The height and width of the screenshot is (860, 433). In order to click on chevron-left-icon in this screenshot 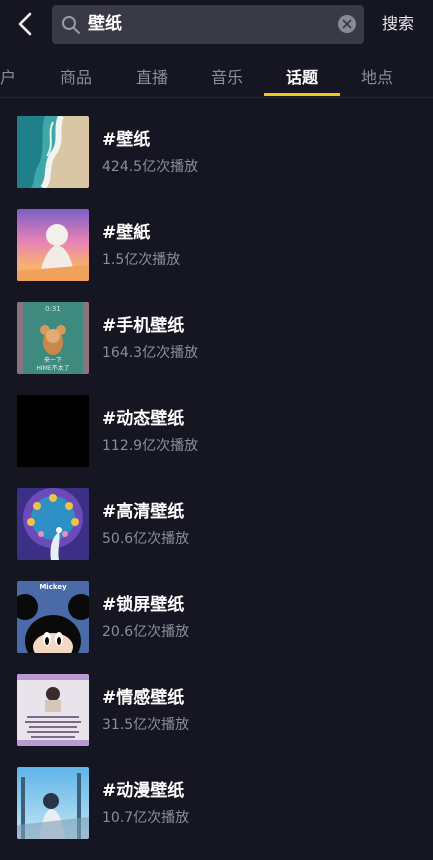, I will do `click(25, 24)`.